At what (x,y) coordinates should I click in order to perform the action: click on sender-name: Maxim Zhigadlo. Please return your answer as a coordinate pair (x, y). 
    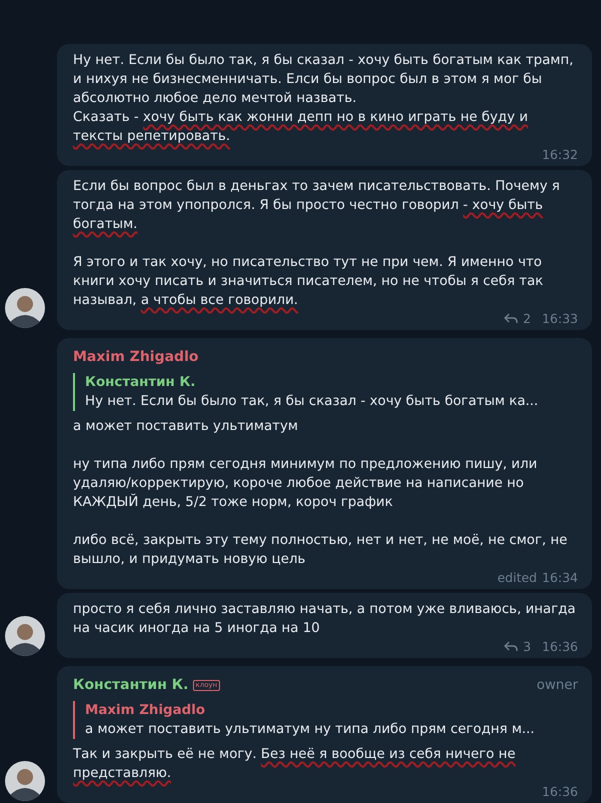
    Looking at the image, I should click on (135, 357).